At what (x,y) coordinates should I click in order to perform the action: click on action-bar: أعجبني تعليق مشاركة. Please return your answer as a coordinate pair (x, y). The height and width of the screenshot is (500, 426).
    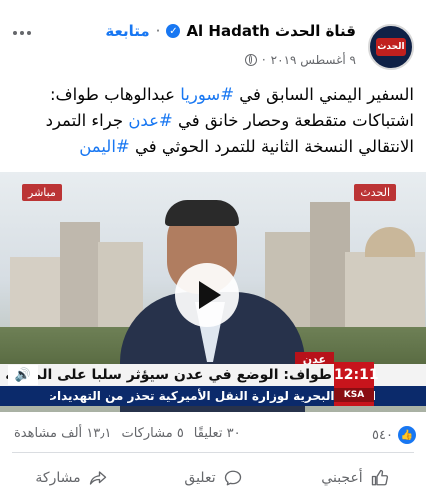
    Looking at the image, I should click on (213, 478).